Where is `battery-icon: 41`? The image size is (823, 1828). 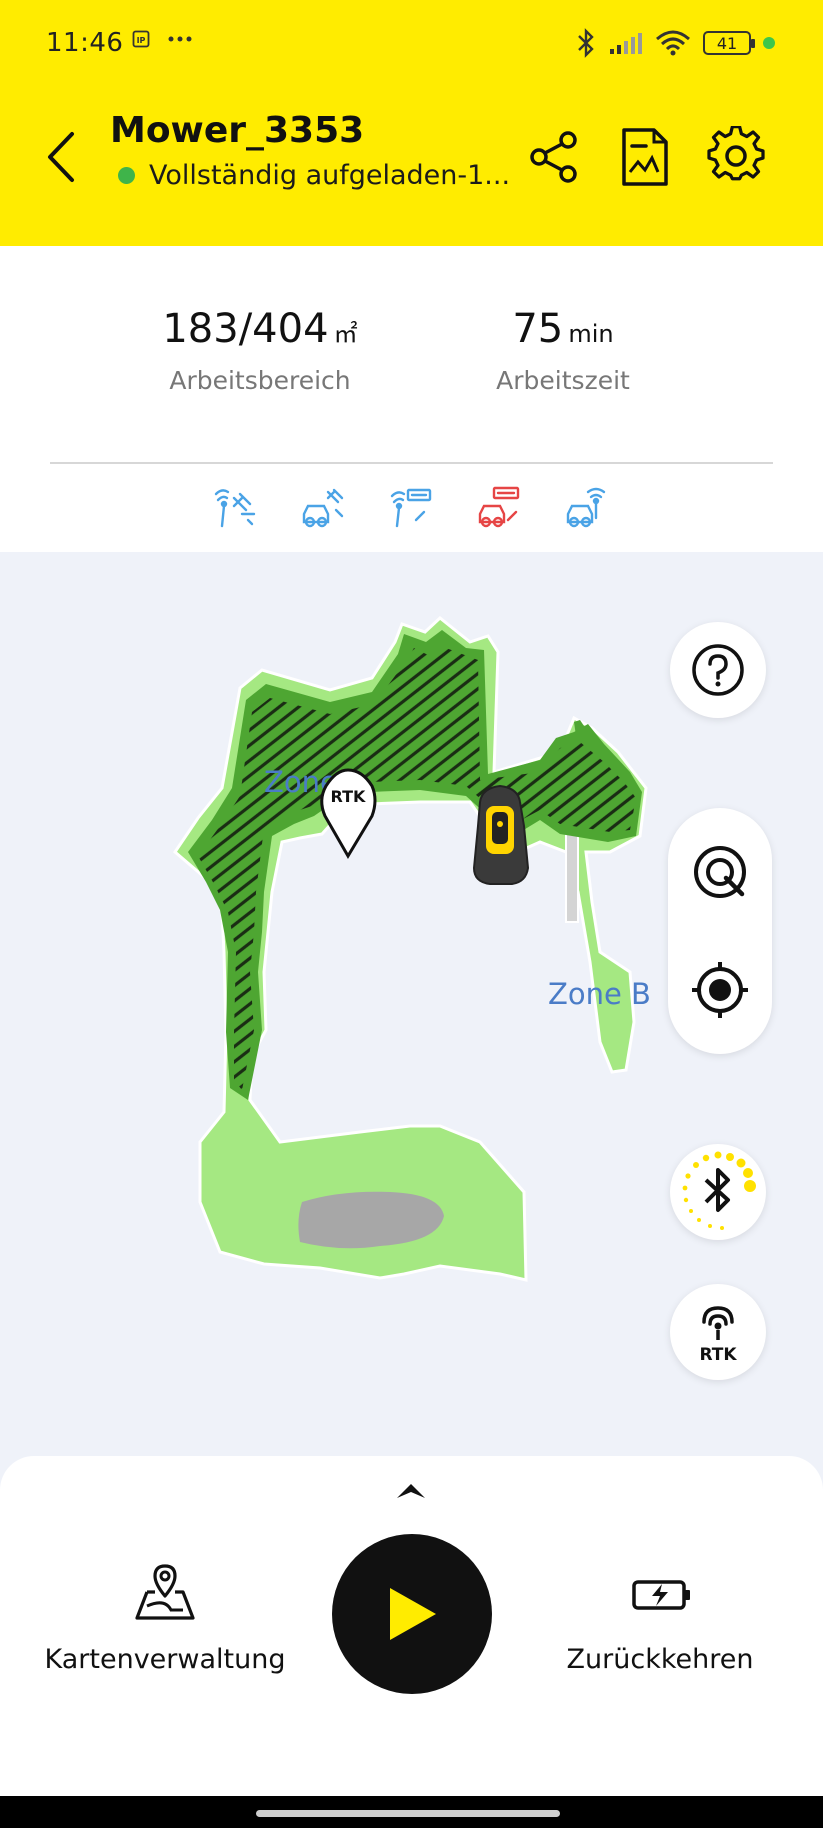
battery-icon: 41 is located at coordinates (729, 43).